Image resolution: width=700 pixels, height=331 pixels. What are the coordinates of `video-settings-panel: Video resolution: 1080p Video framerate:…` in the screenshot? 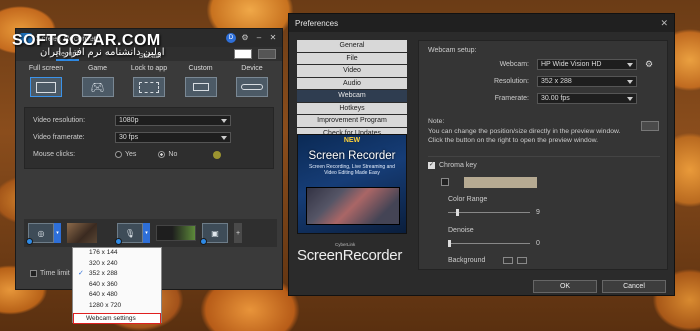 It's located at (149, 138).